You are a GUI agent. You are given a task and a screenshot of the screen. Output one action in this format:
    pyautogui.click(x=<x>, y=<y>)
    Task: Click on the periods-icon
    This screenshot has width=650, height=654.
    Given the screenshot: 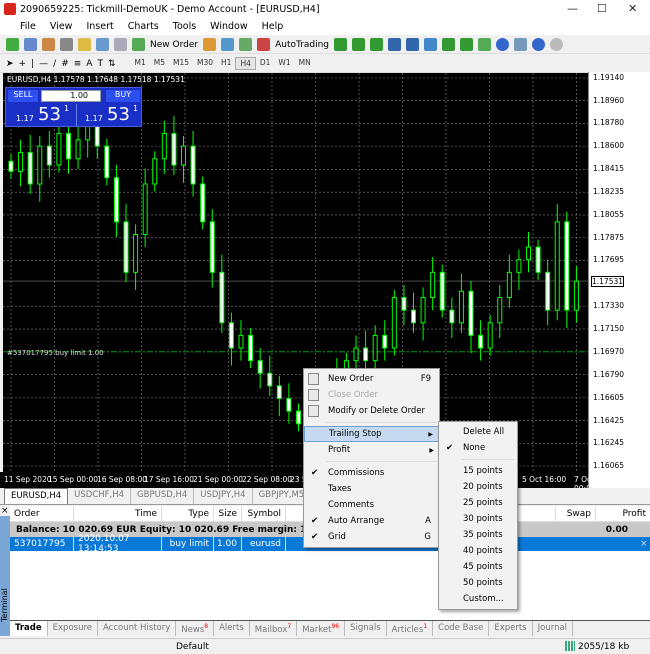 What is the action you would take?
    pyautogui.click(x=502, y=44)
    